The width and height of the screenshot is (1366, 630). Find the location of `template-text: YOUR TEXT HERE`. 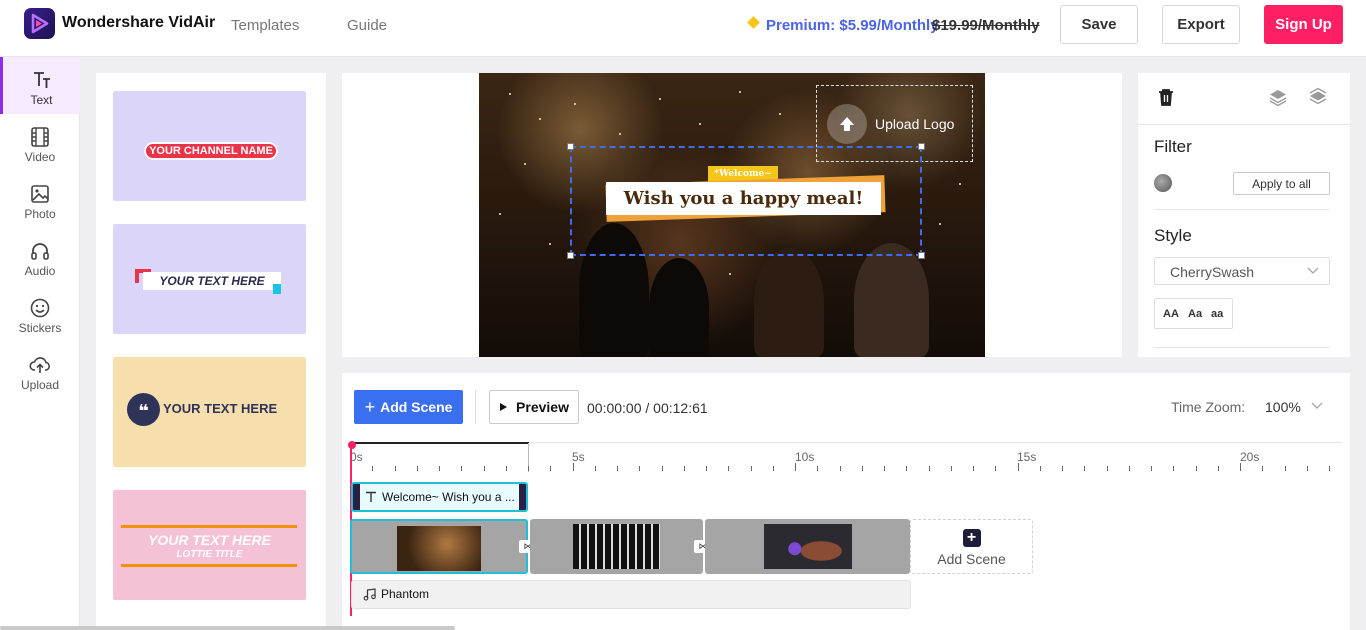

template-text: YOUR TEXT HERE is located at coordinates (209, 540).